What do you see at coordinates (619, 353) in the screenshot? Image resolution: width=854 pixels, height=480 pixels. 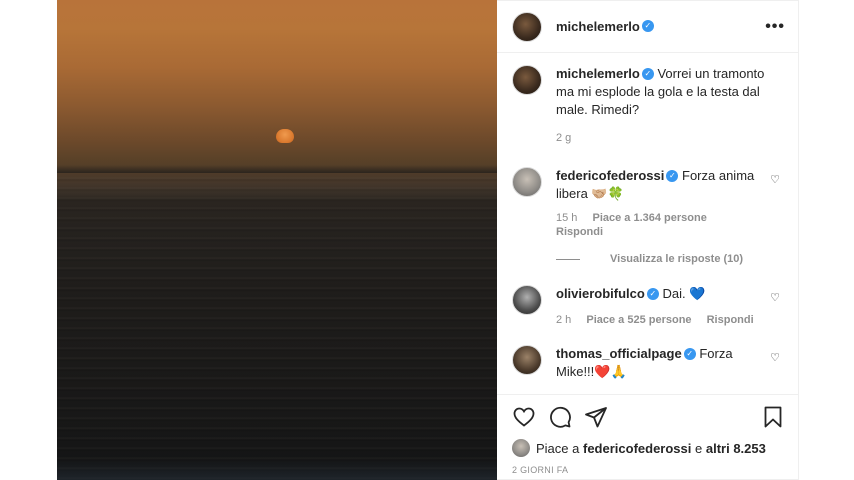 I see `comment-username: thomas_officialpage` at bounding box center [619, 353].